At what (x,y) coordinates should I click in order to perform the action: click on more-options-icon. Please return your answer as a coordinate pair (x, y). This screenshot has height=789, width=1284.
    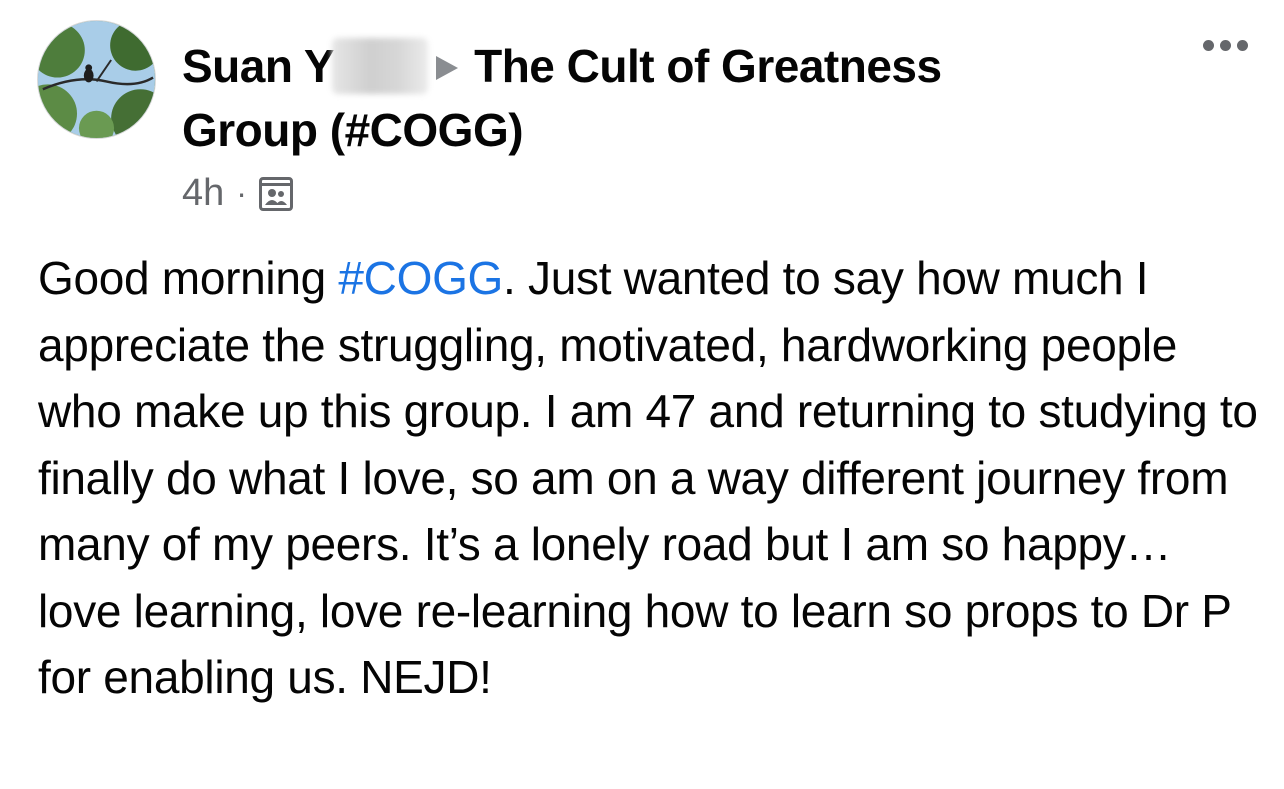
    Looking at the image, I should click on (1225, 45).